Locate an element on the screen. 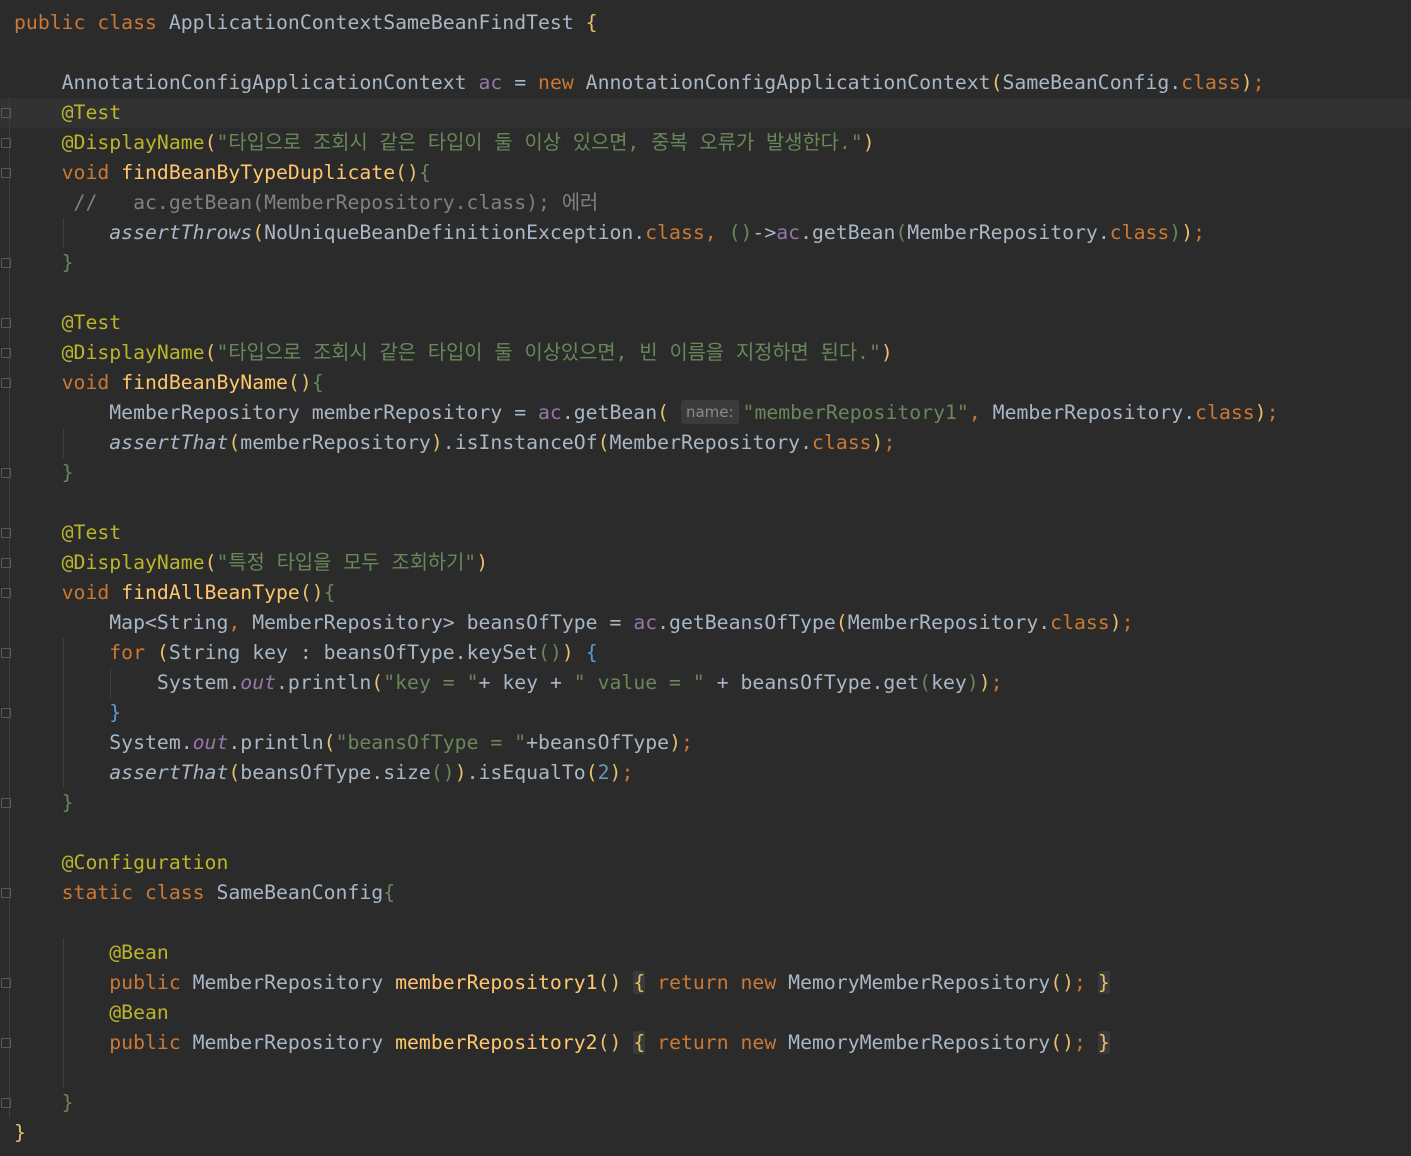  code-line: void findAllBeanType(){ is located at coordinates (705, 593).